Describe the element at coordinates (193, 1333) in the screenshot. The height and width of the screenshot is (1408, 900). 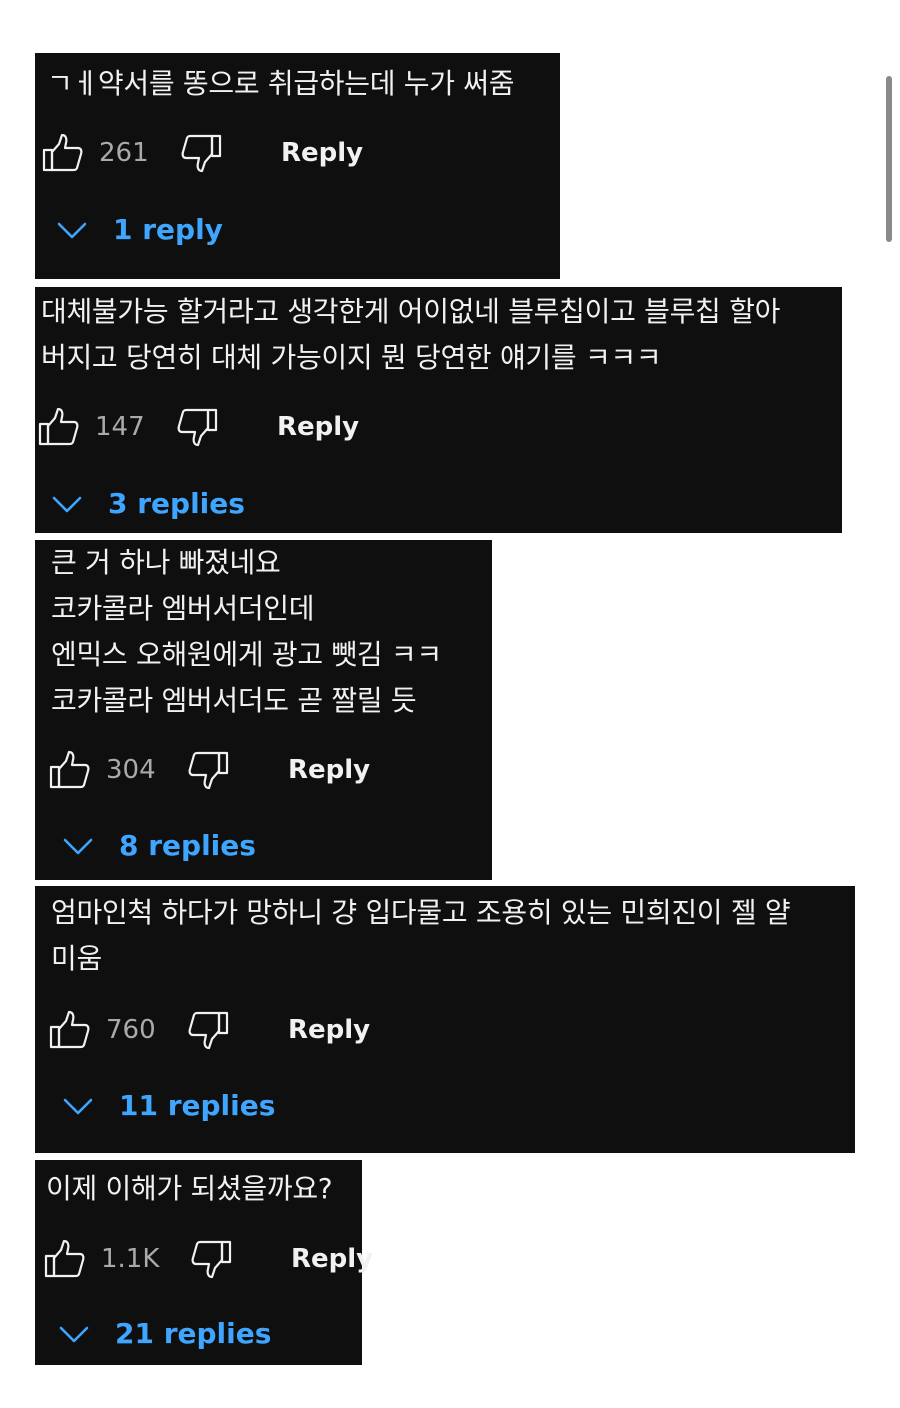
I see `replies-count-label: 21 replies` at that location.